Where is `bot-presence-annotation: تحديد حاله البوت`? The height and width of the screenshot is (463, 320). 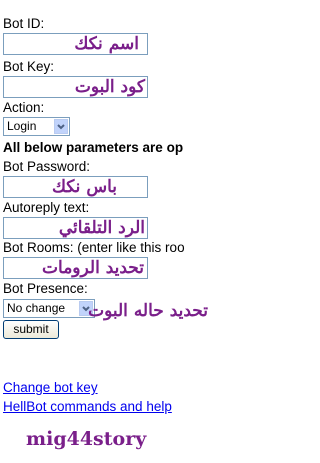 bot-presence-annotation: تحديد حاله البوت is located at coordinates (148, 311).